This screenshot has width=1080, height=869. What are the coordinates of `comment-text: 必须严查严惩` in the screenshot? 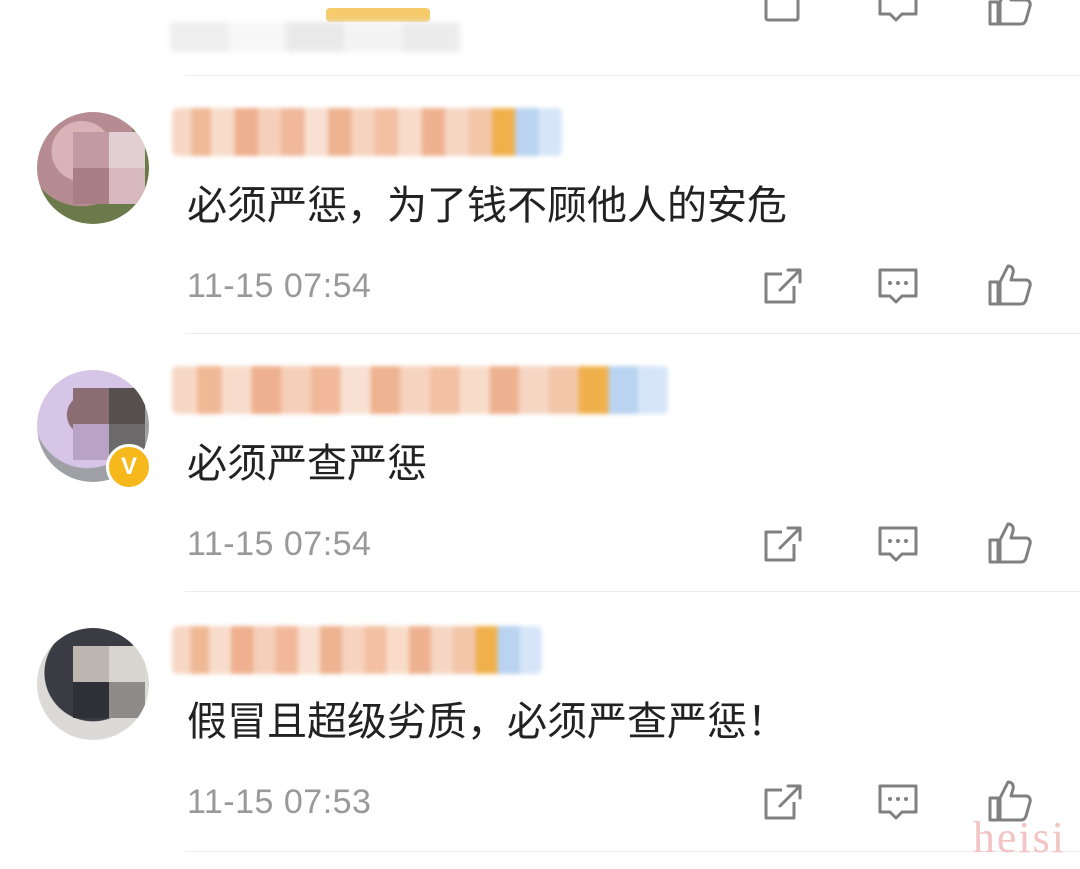 It's located at (307, 464).